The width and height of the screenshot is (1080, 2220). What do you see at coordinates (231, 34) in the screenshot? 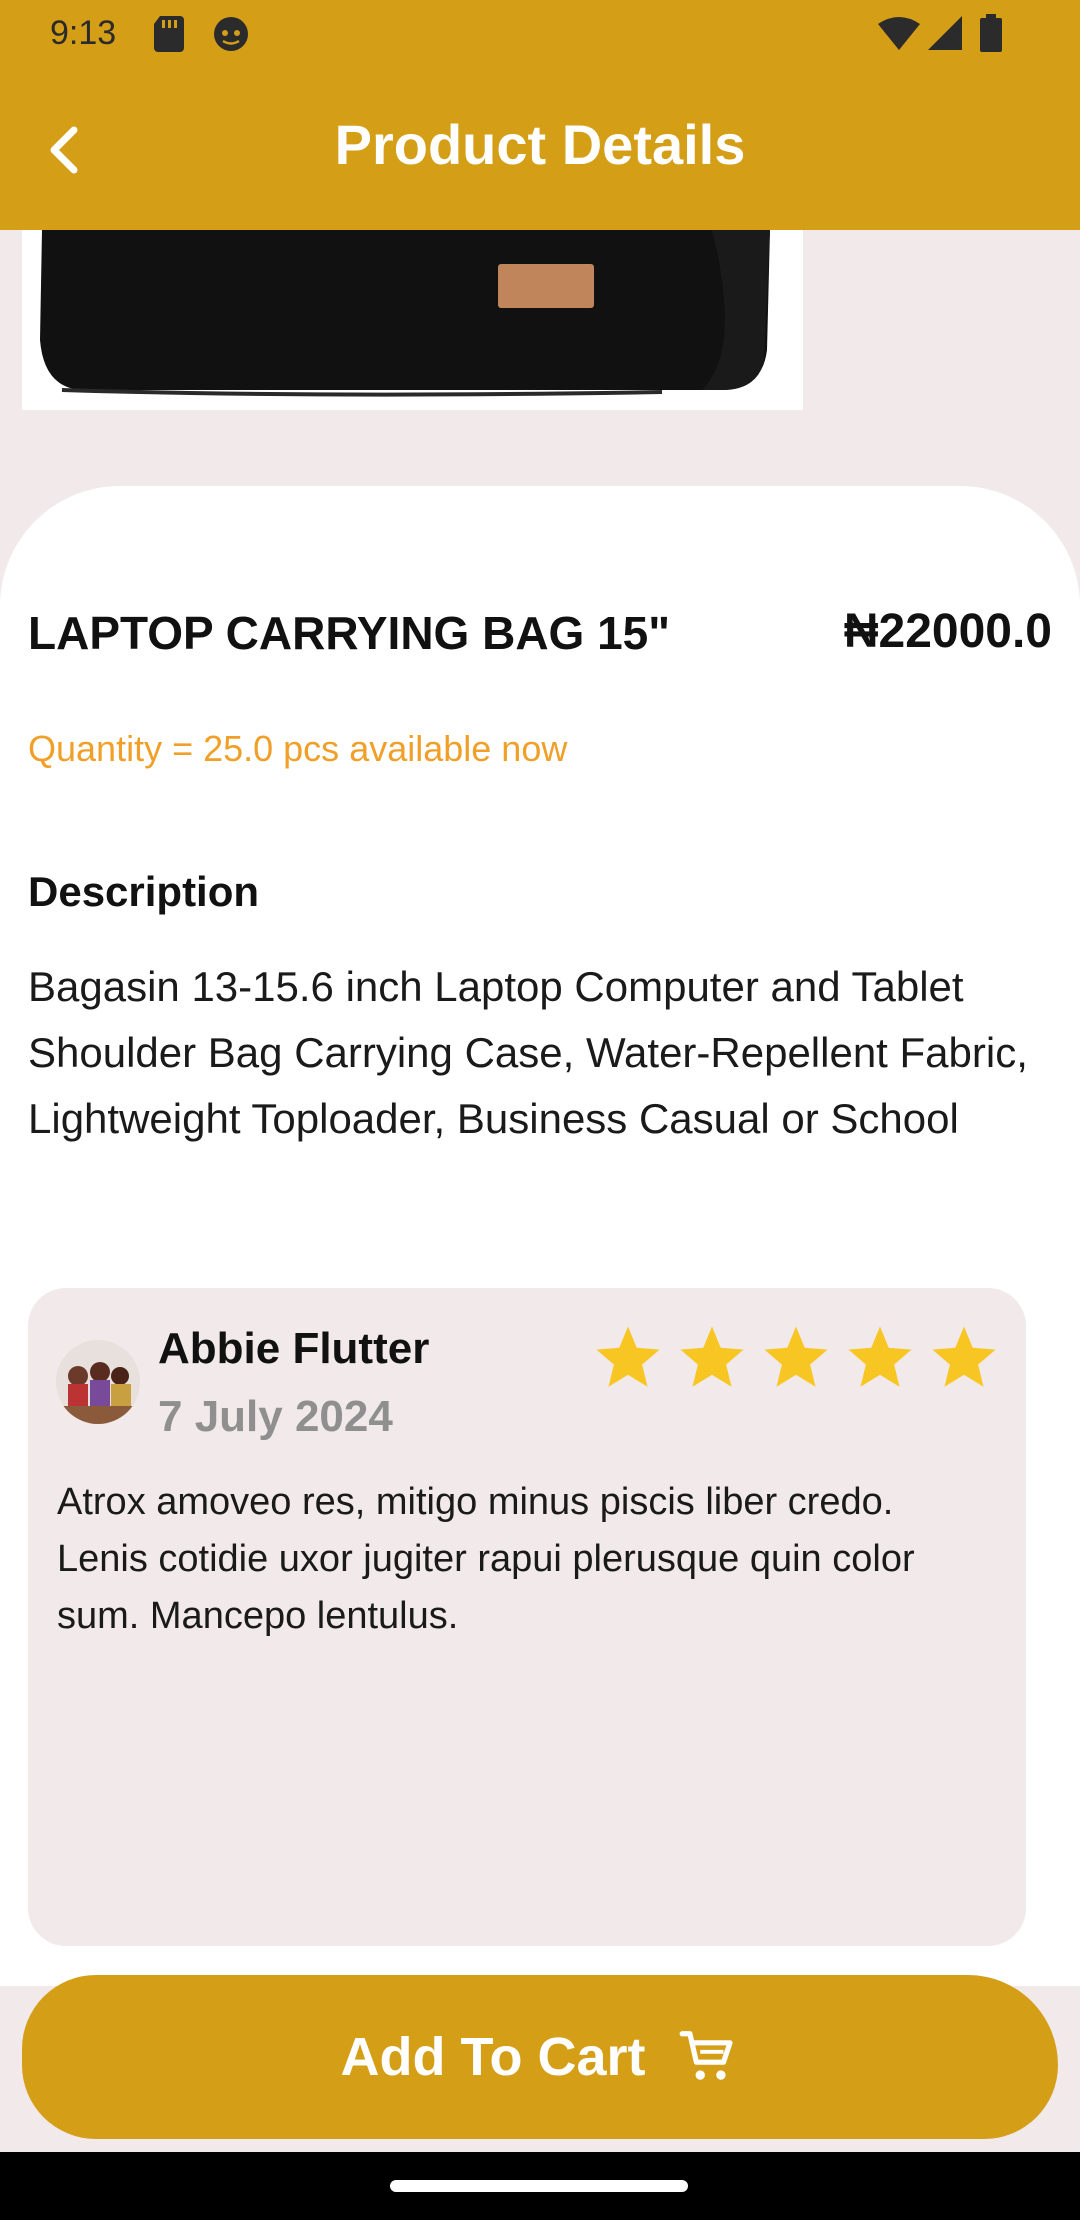
I see `app-face-icon` at bounding box center [231, 34].